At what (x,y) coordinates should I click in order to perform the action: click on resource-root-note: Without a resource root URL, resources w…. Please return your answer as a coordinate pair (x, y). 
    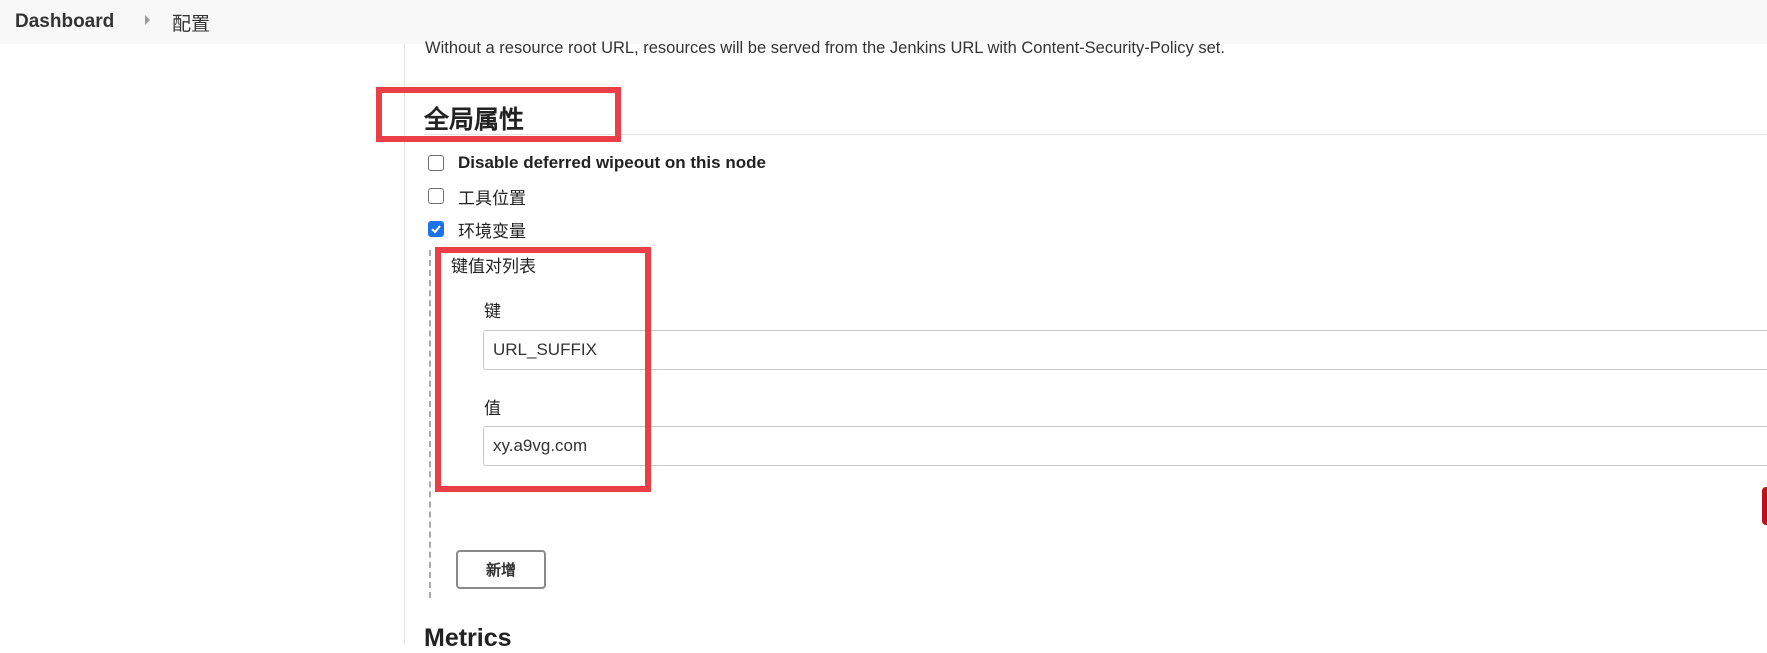
    Looking at the image, I should click on (825, 48).